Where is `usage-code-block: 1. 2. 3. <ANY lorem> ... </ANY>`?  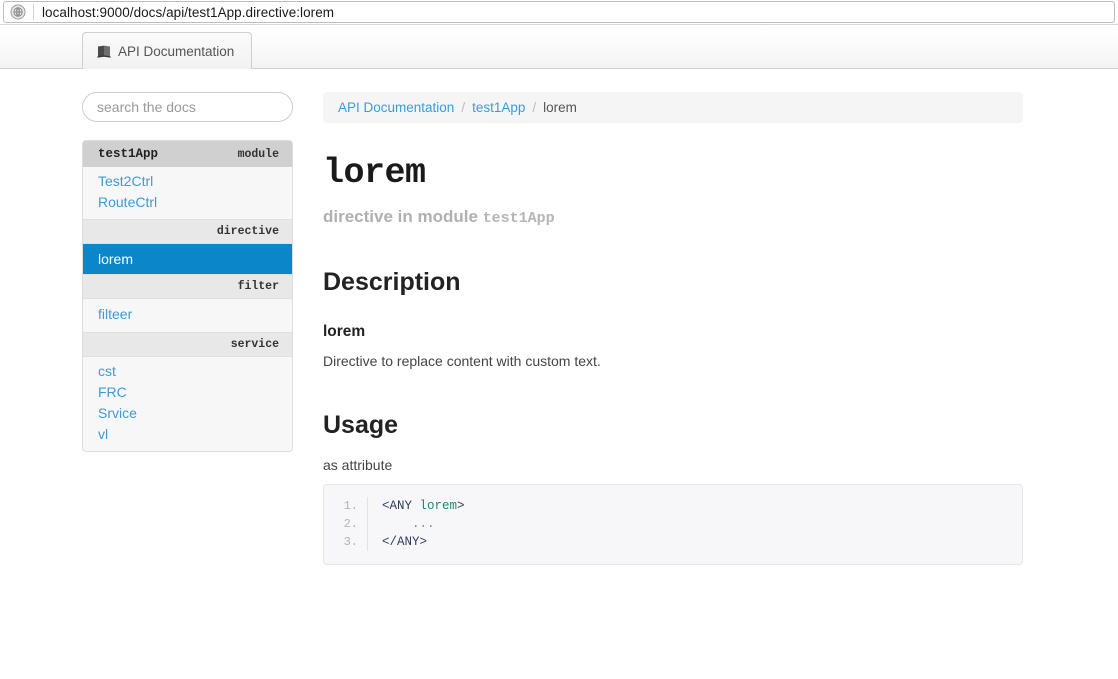 usage-code-block: 1. 2. 3. <ANY lorem> ... </ANY> is located at coordinates (673, 525).